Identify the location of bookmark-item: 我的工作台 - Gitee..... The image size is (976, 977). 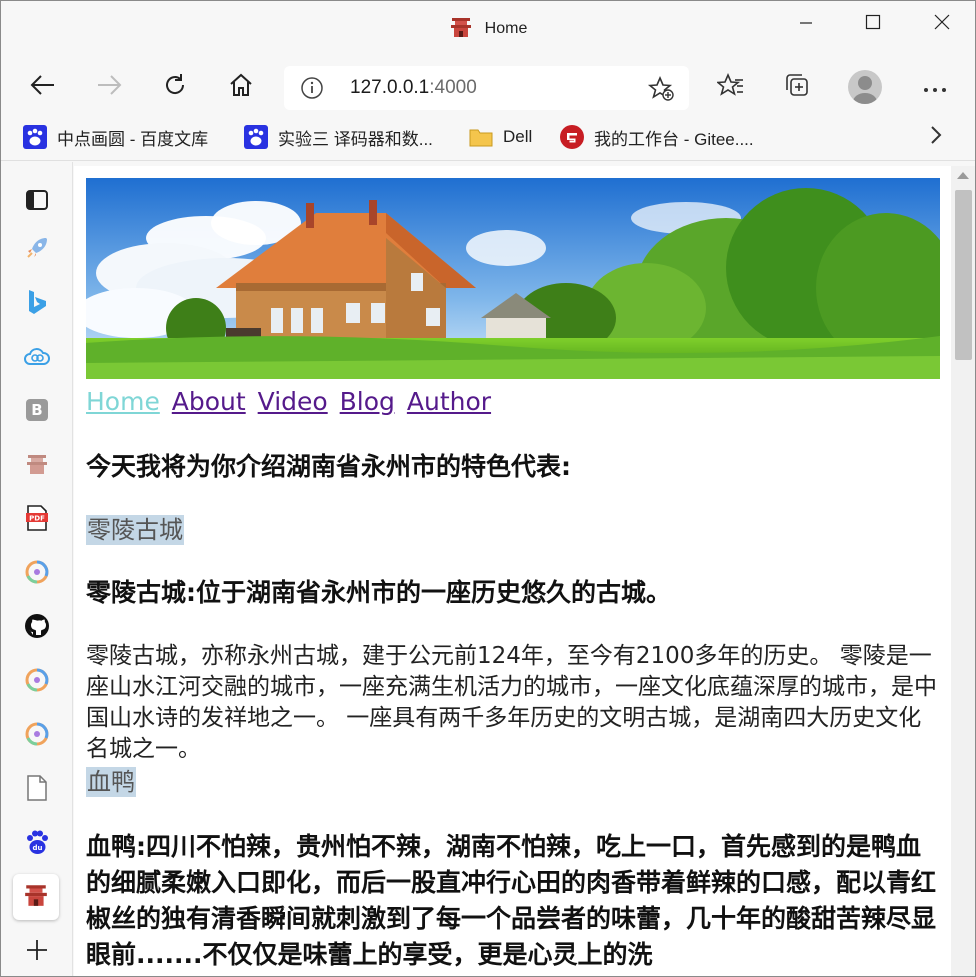
(657, 137).